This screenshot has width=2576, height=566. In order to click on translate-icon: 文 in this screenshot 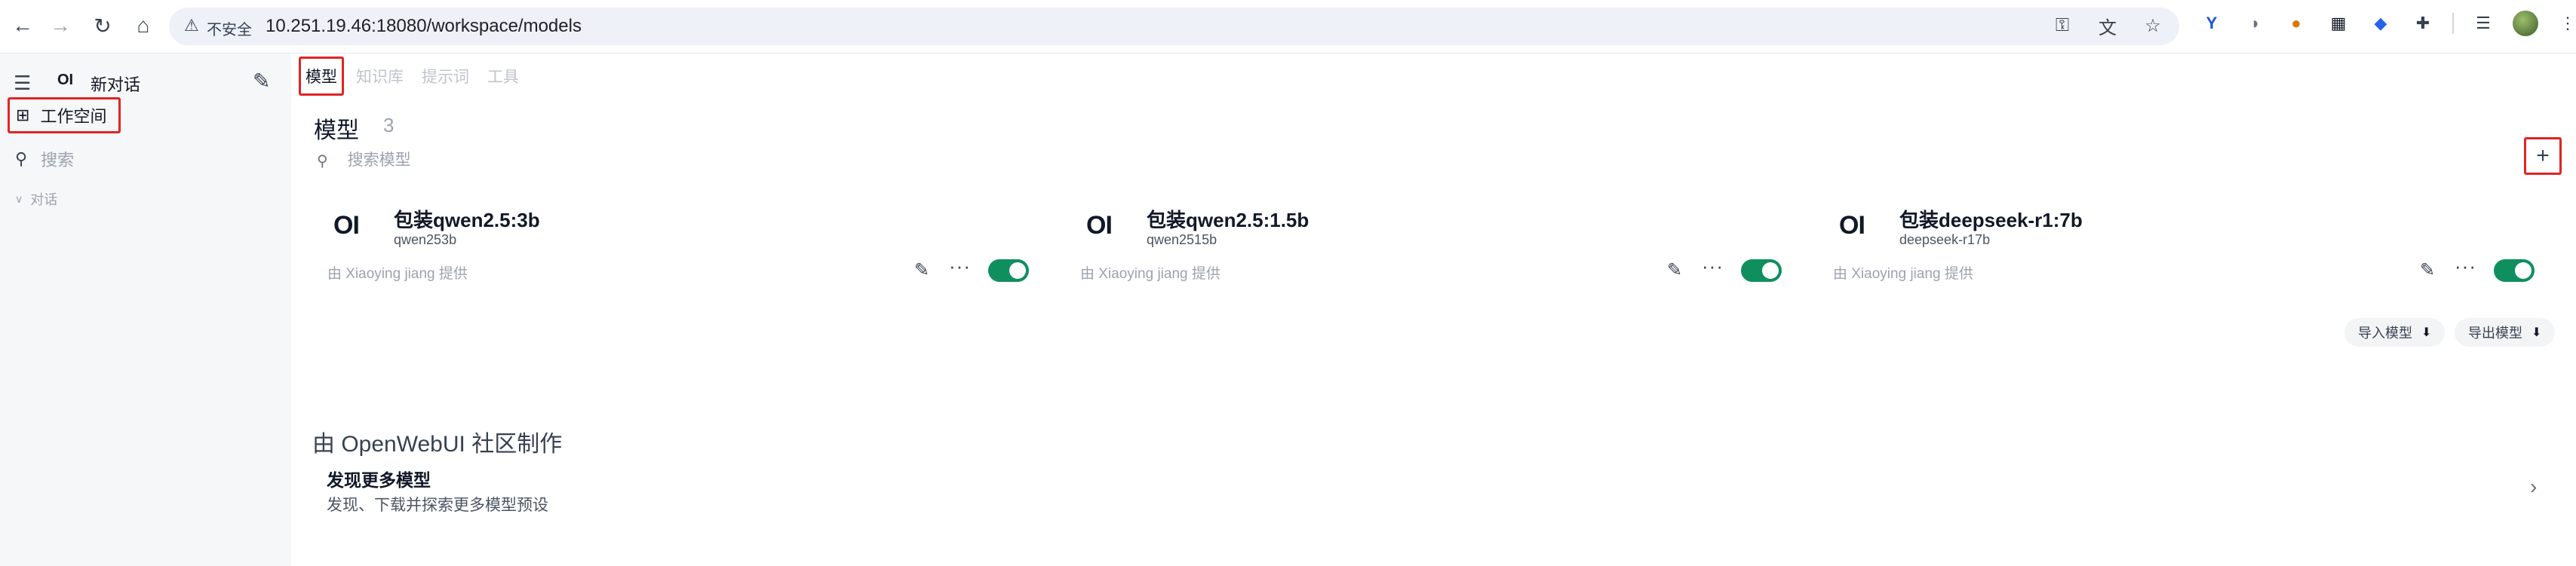, I will do `click(2107, 26)`.